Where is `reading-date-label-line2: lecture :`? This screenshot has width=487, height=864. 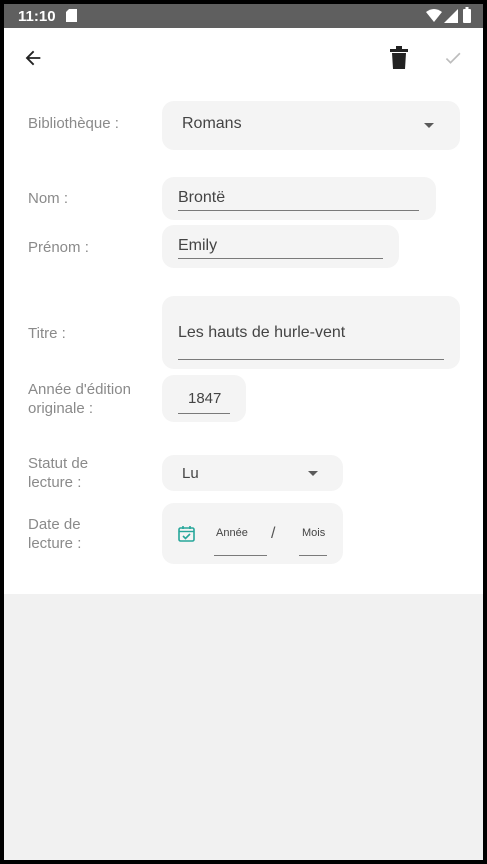 reading-date-label-line2: lecture : is located at coordinates (55, 543).